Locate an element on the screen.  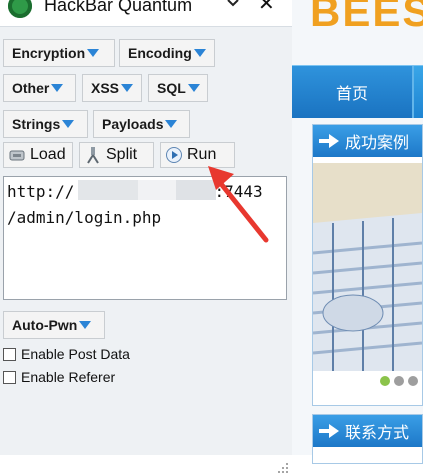
encryption-menu-button: Encryption is located at coordinates (59, 53).